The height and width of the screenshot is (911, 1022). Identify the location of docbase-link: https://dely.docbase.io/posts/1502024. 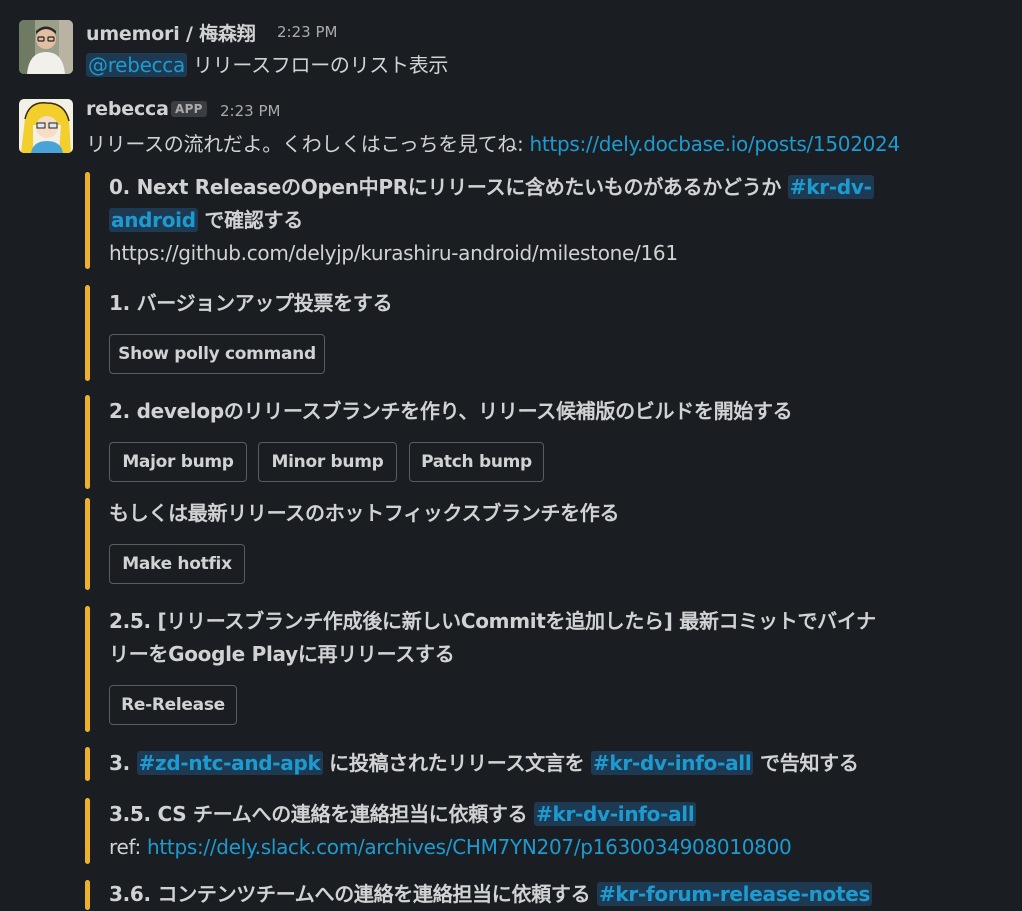
(715, 144).